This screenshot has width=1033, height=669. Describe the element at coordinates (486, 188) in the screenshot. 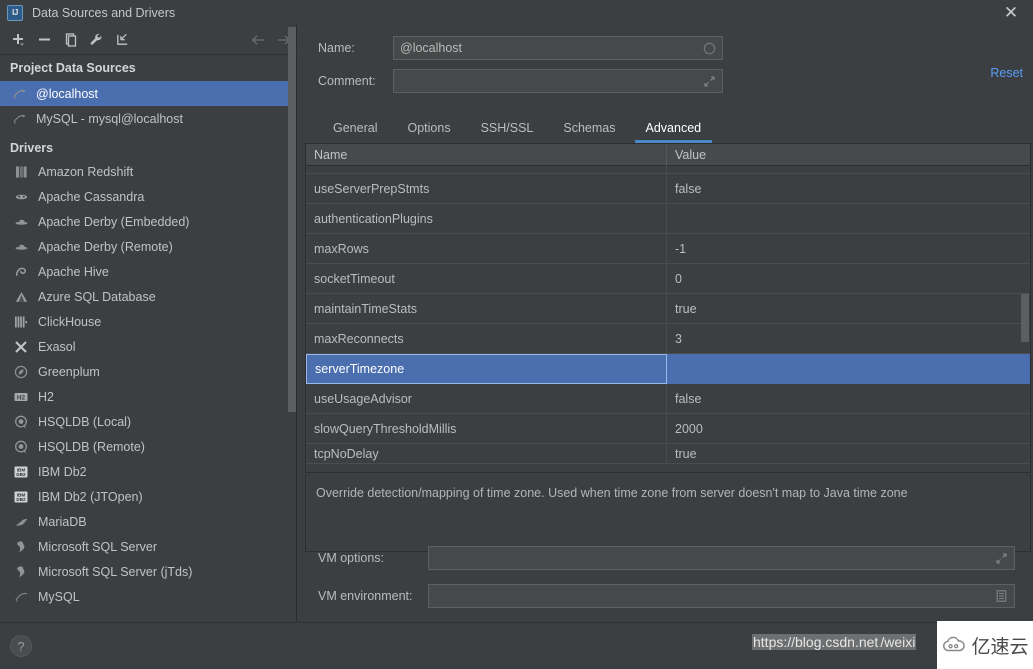

I see `cell-name: useServerPrepStmts` at that location.